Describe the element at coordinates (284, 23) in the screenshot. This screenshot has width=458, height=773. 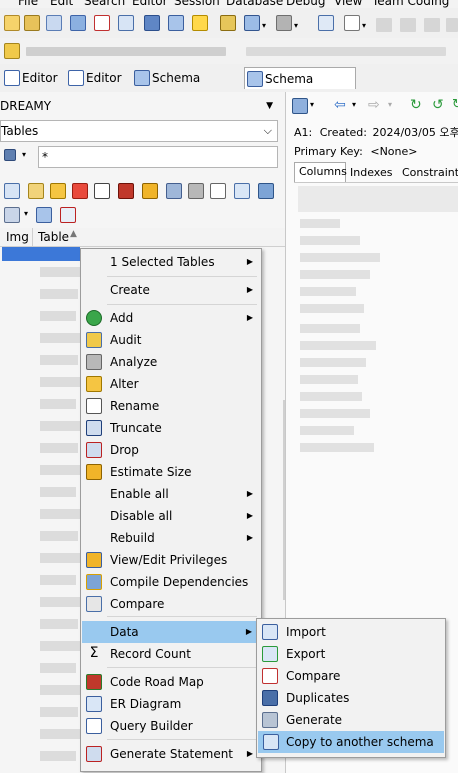
I see `network-icon` at that location.